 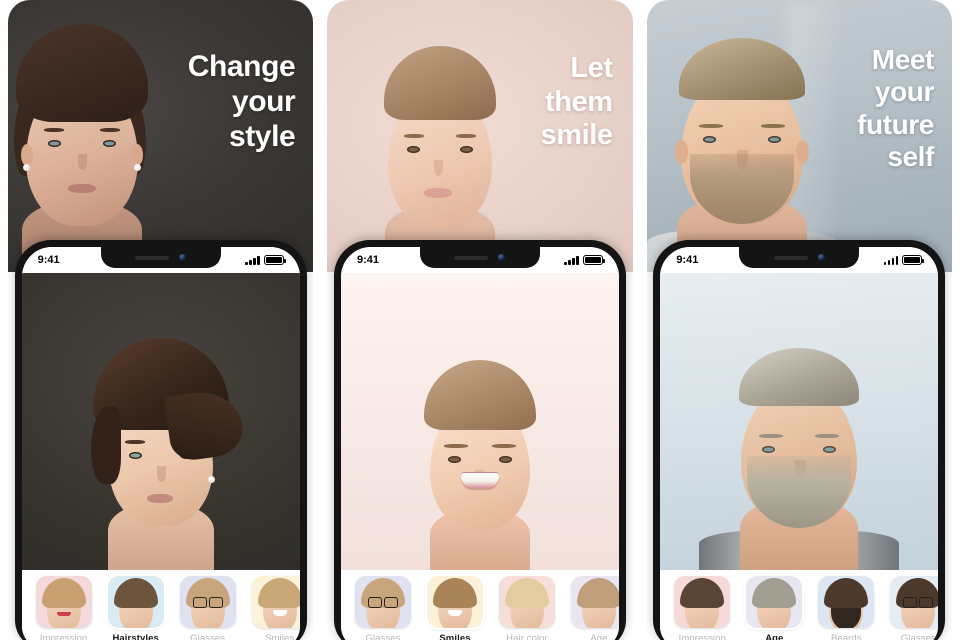 What do you see at coordinates (846, 636) in the screenshot?
I see `filter-label: Beards` at bounding box center [846, 636].